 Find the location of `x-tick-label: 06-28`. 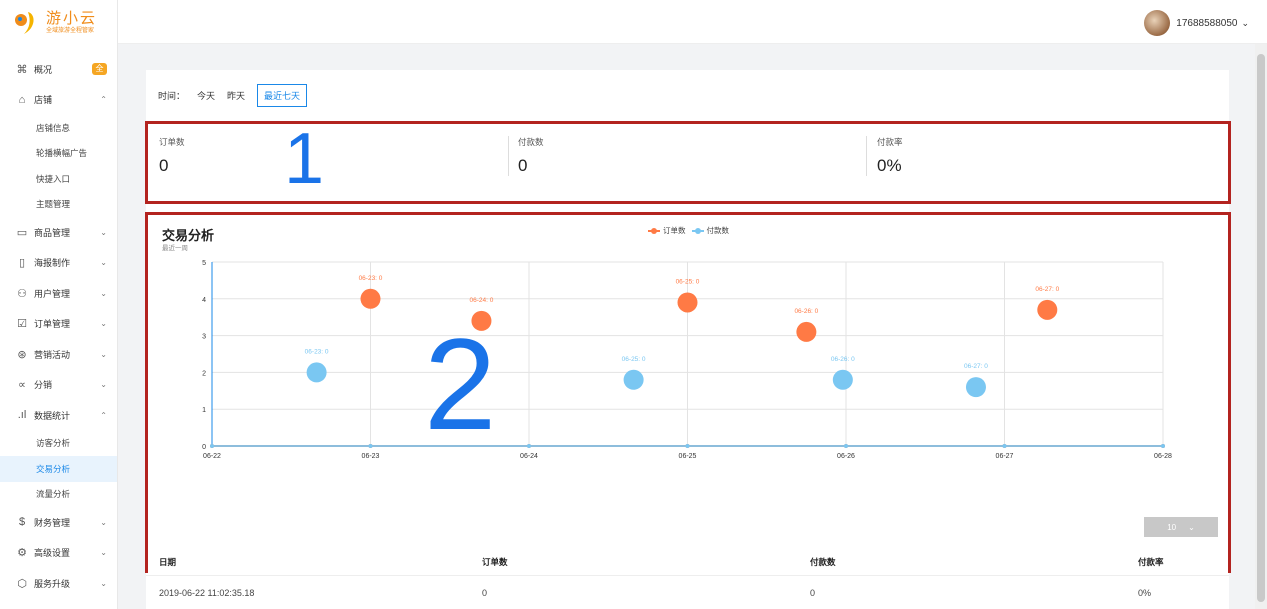

x-tick-label: 06-28 is located at coordinates (1163, 456).